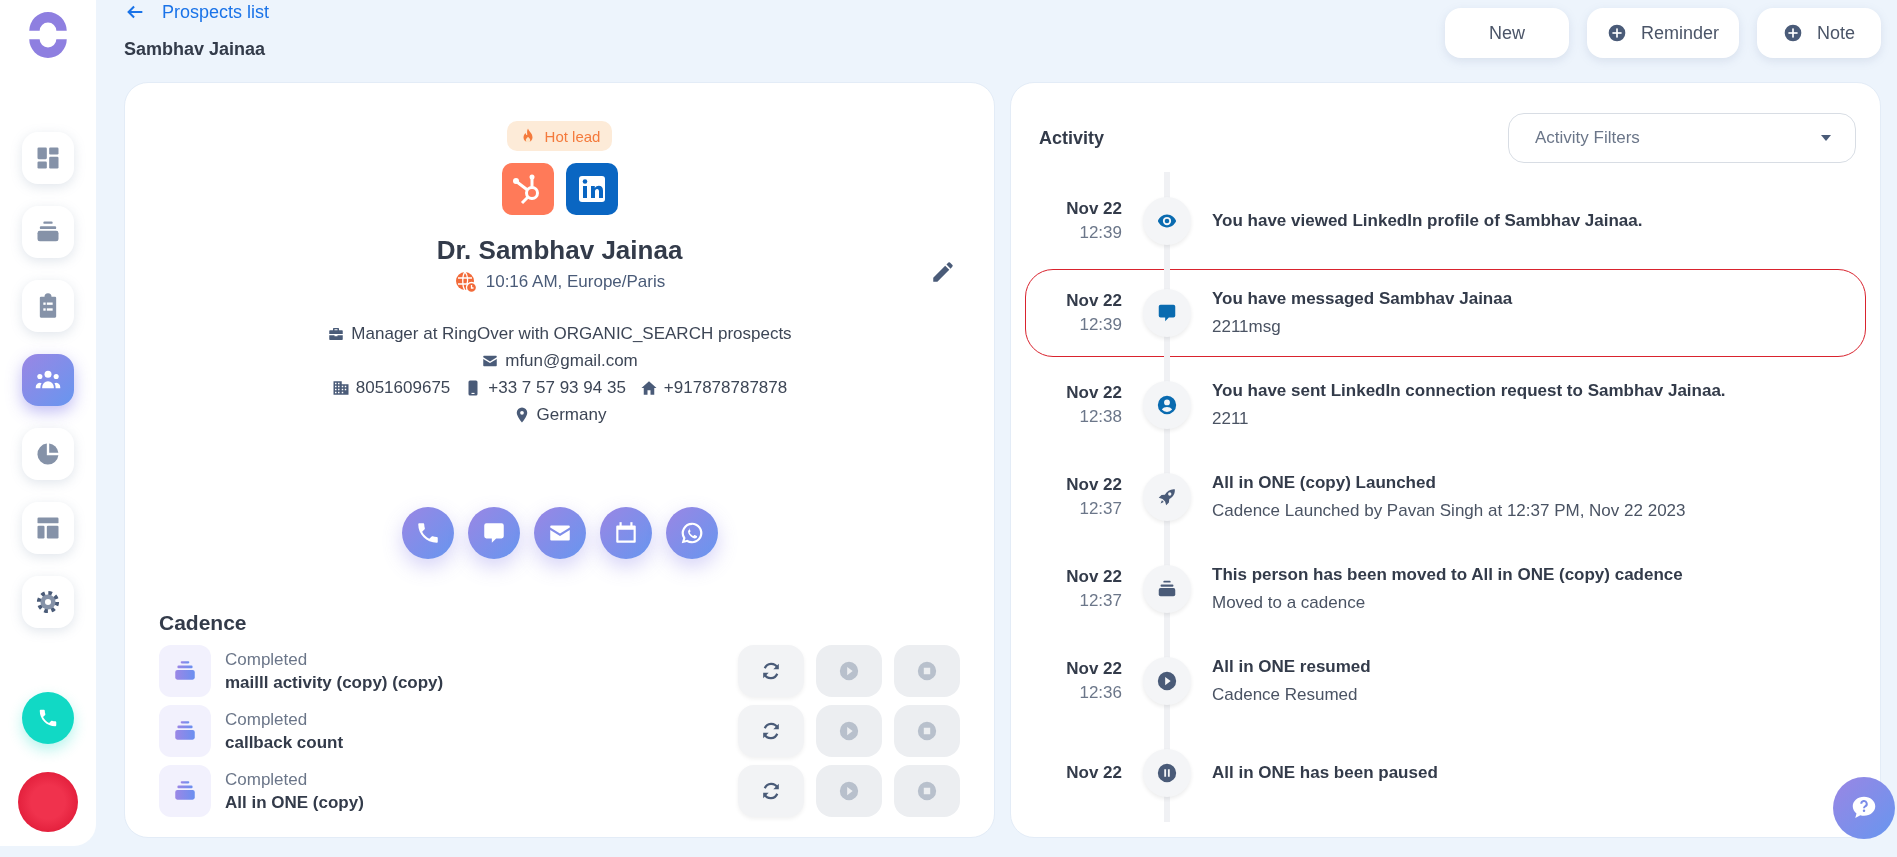 This screenshot has height=857, width=1897. I want to click on back-link: Prospects list, so click(197, 12).